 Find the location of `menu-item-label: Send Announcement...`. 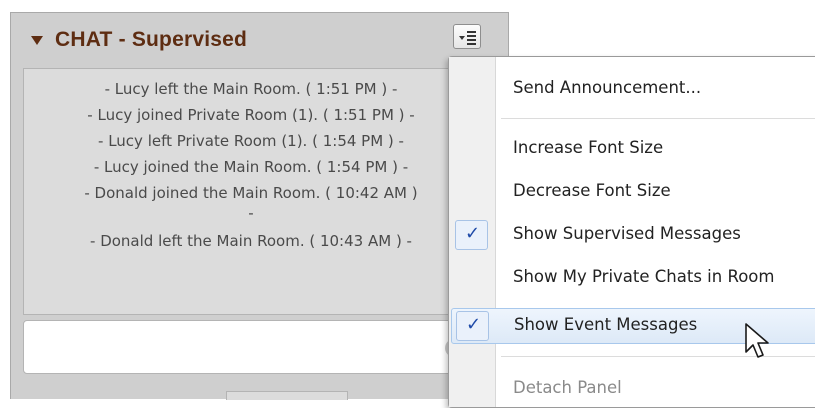

menu-item-label: Send Announcement... is located at coordinates (607, 87).